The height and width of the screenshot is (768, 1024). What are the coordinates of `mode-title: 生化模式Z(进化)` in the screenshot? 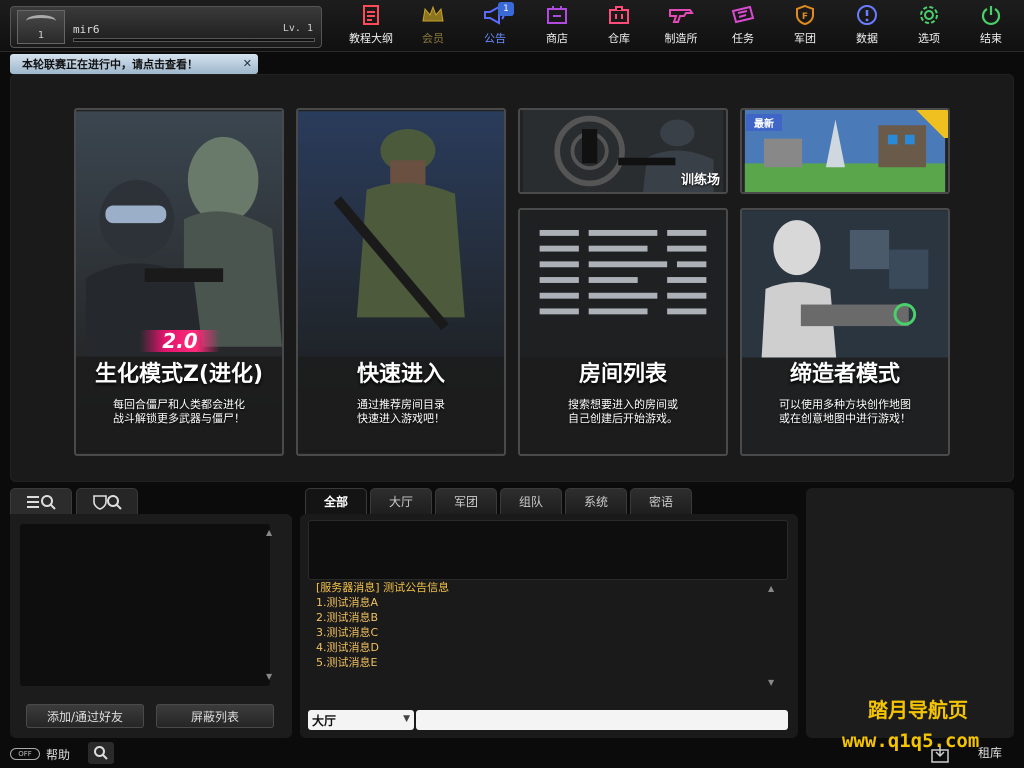 It's located at (179, 374).